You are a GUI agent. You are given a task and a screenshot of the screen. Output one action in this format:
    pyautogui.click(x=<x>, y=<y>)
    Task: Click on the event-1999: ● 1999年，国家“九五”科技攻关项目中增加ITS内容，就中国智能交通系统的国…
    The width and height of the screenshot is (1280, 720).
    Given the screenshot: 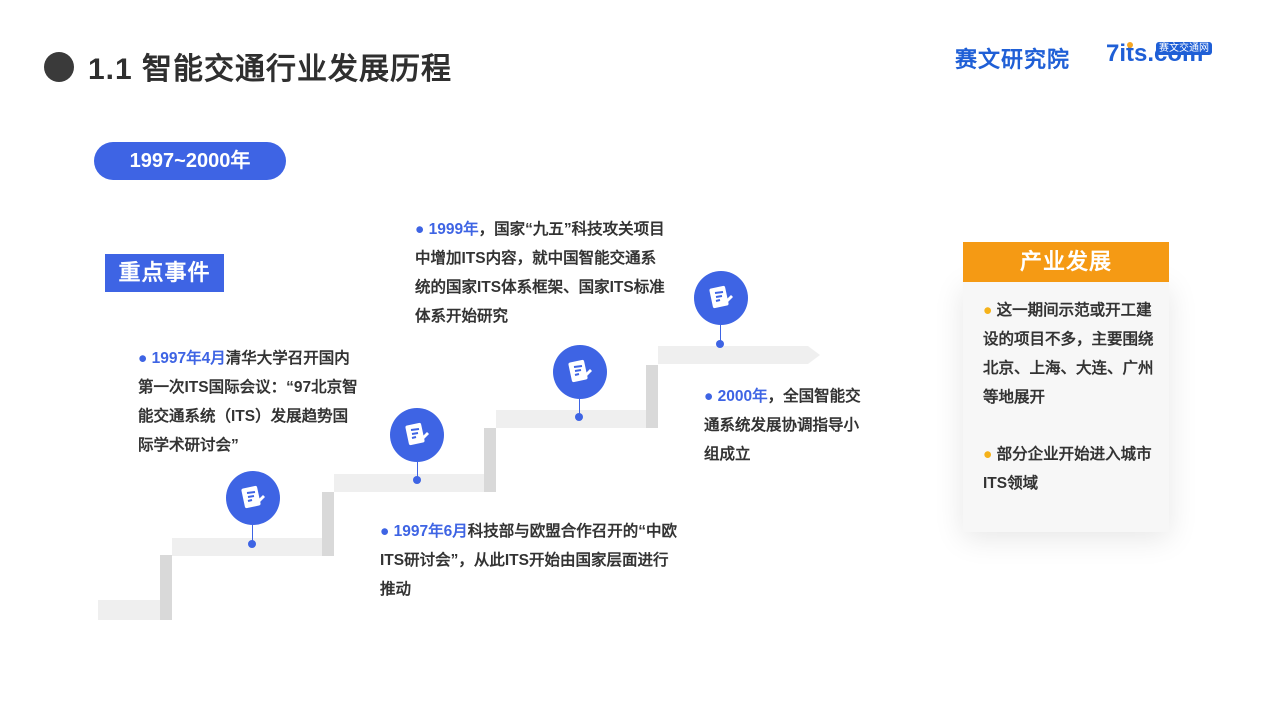 What is the action you would take?
    pyautogui.click(x=542, y=273)
    